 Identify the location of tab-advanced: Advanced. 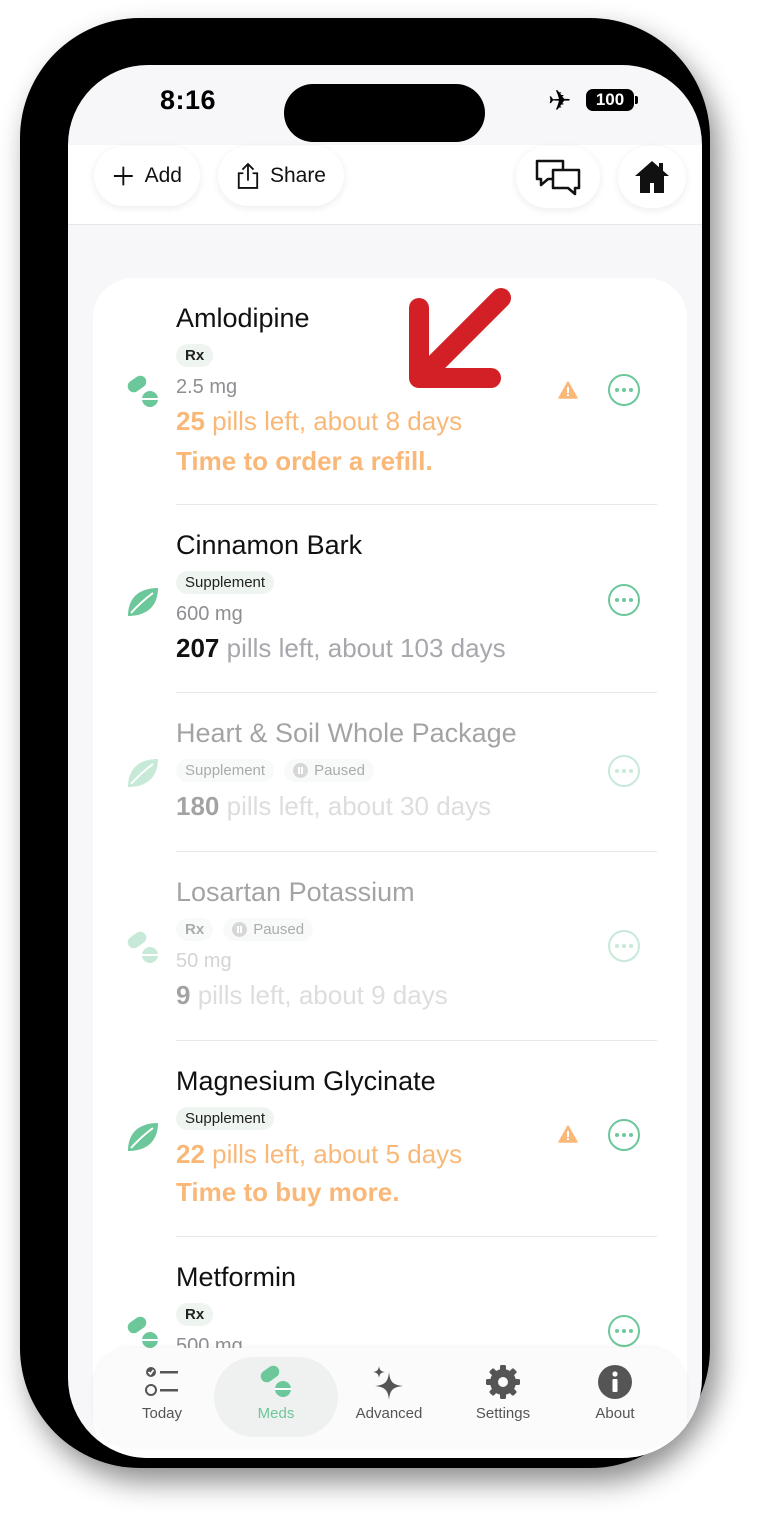
(389, 1398).